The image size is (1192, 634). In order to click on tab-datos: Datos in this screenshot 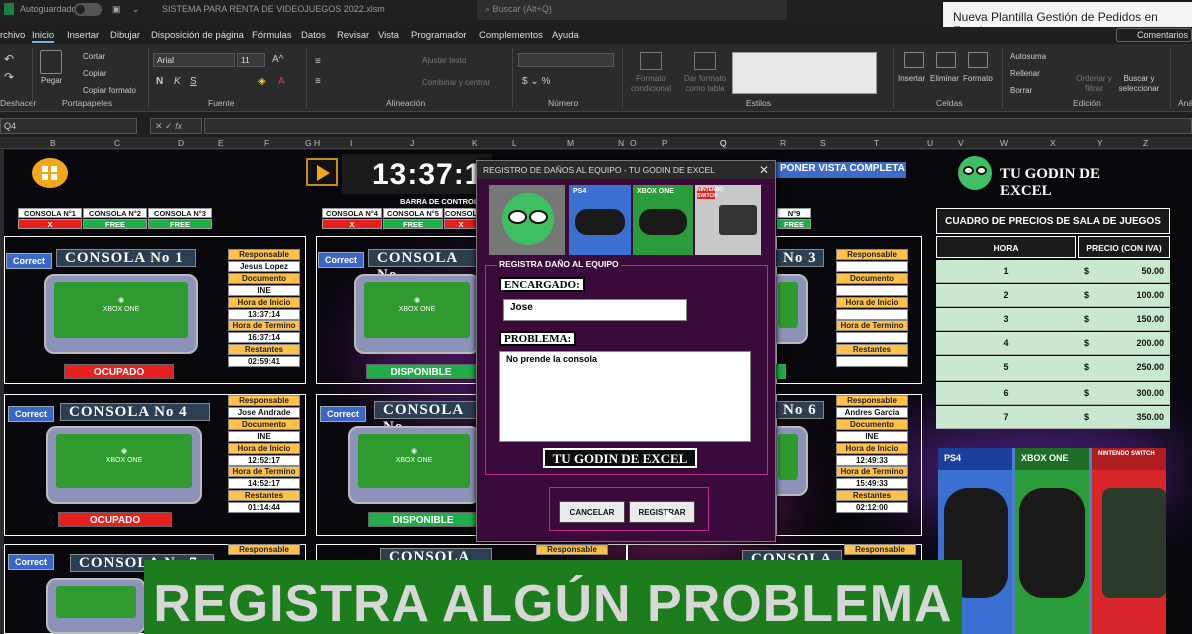, I will do `click(313, 35)`.